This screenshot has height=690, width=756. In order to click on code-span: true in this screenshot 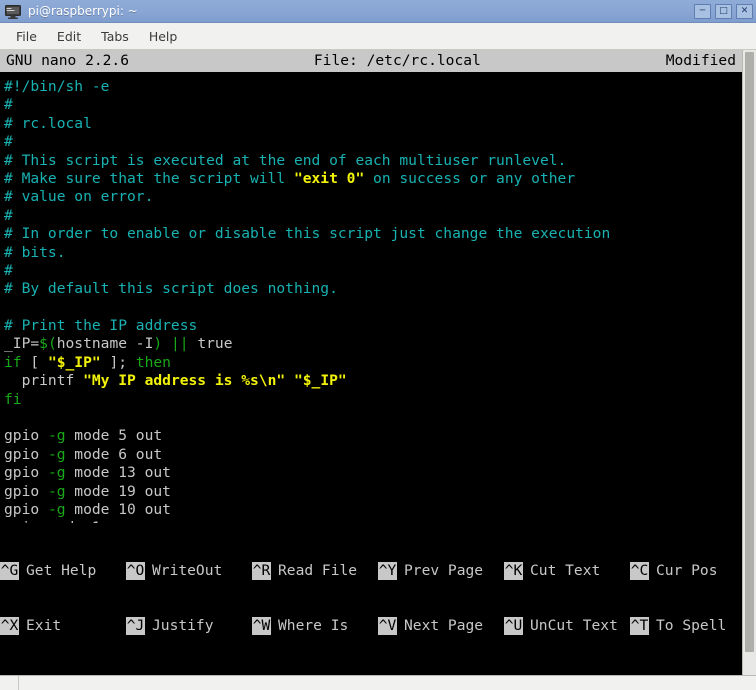, I will do `click(210, 344)`.